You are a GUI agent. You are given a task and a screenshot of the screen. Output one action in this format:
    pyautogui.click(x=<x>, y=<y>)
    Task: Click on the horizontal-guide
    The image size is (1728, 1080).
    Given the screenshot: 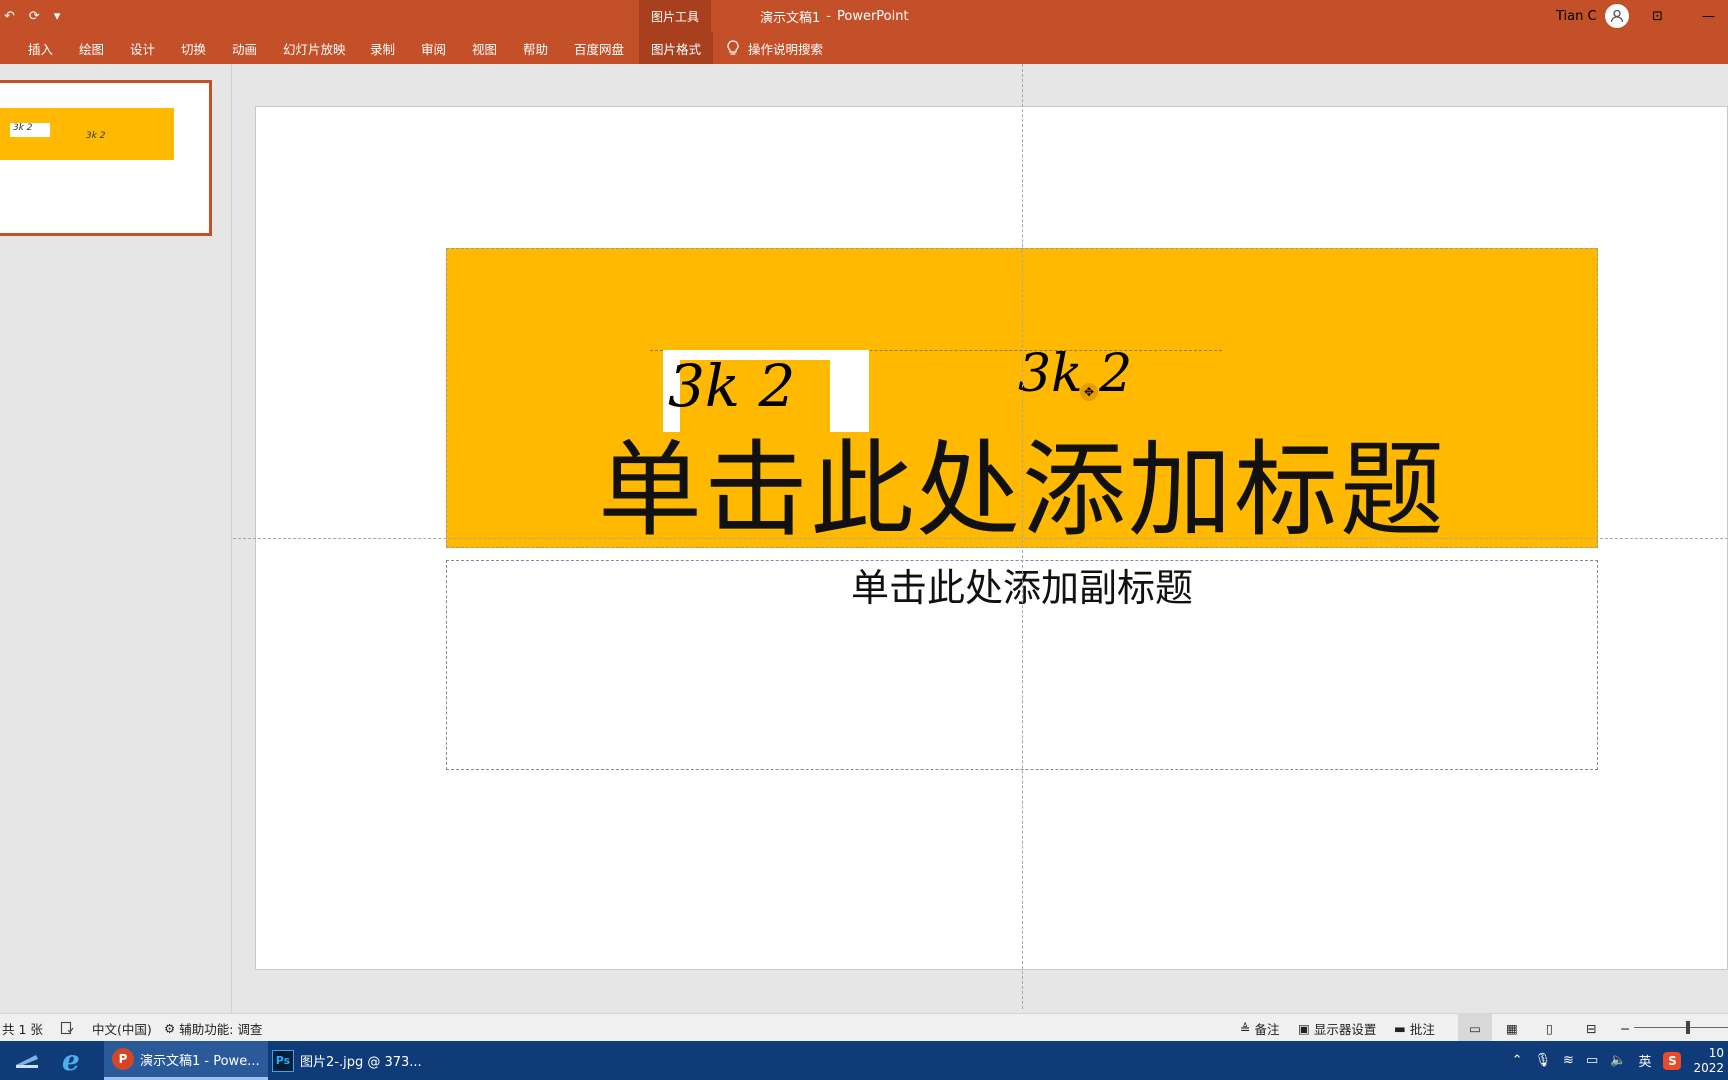 What is the action you would take?
    pyautogui.click(x=980, y=538)
    